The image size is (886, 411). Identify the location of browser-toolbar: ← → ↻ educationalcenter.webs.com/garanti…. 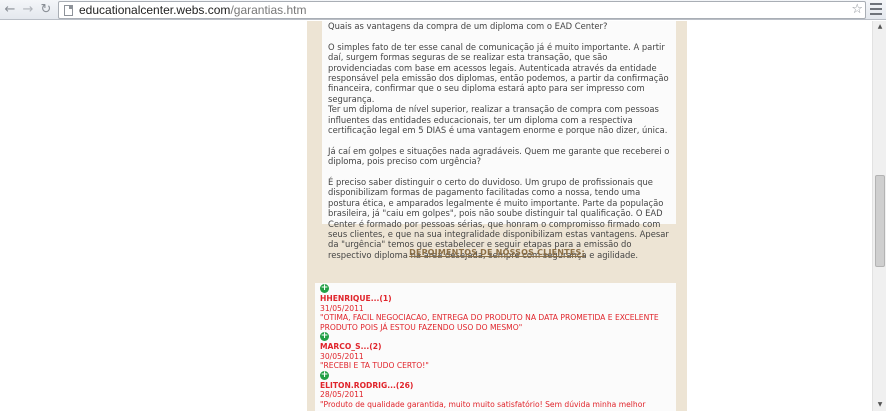
(443, 10).